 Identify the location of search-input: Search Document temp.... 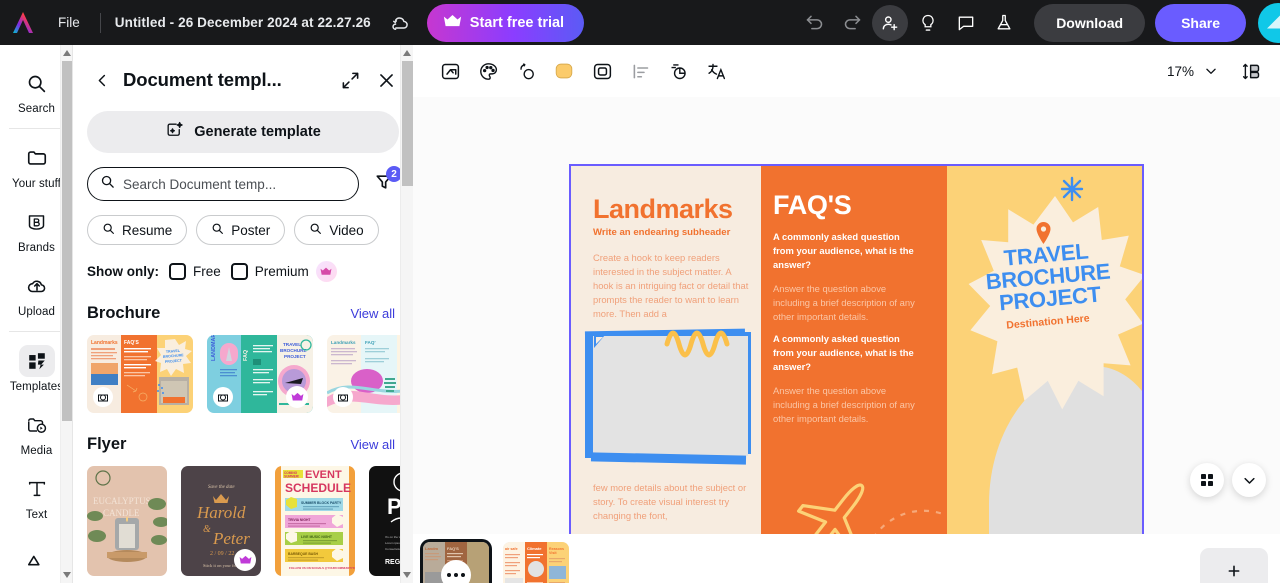
(223, 184).